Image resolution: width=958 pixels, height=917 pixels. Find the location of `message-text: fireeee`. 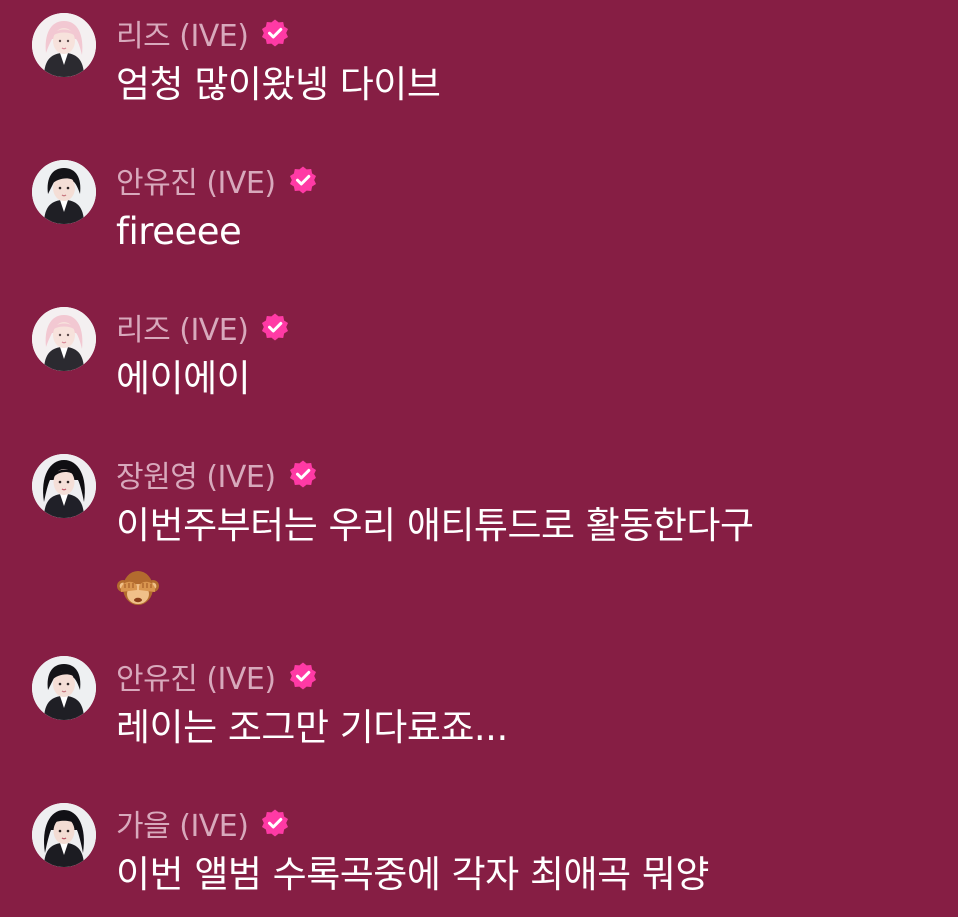

message-text: fireeee is located at coordinates (179, 231).